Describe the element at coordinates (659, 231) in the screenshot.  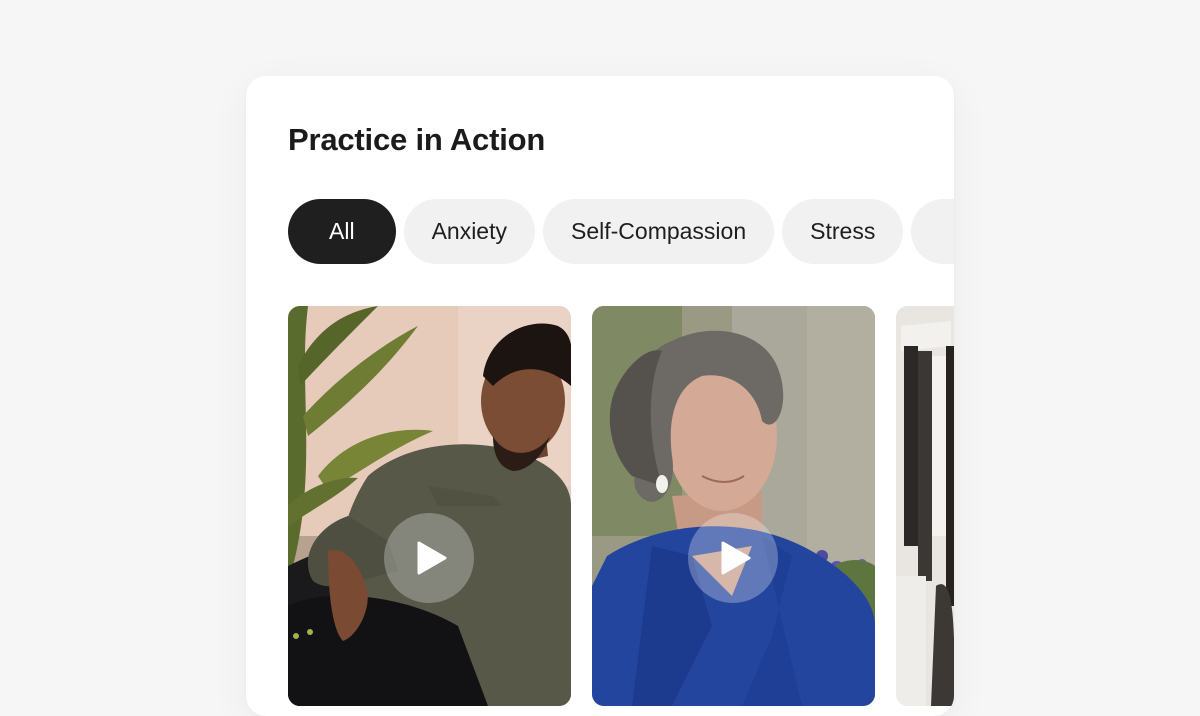
I see `filter-chip-self-compassion: Self-Compassion` at that location.